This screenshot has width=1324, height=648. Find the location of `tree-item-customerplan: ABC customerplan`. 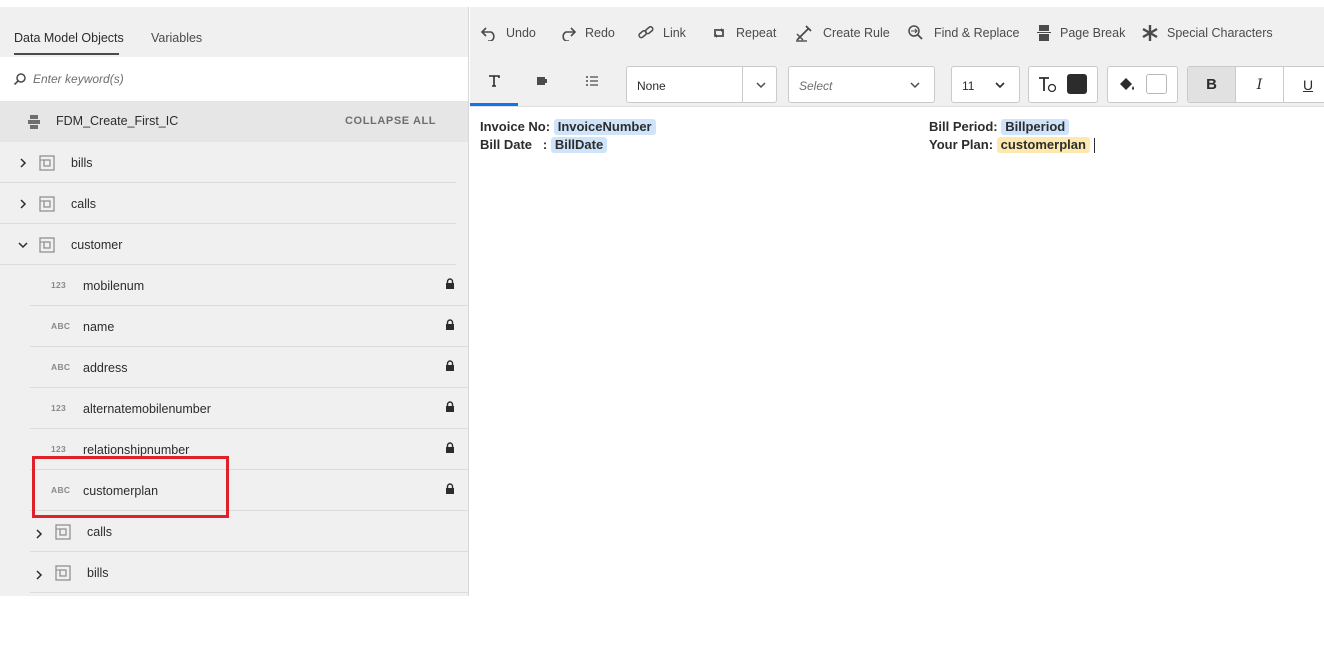

tree-item-customerplan: ABC customerplan is located at coordinates (249, 490).